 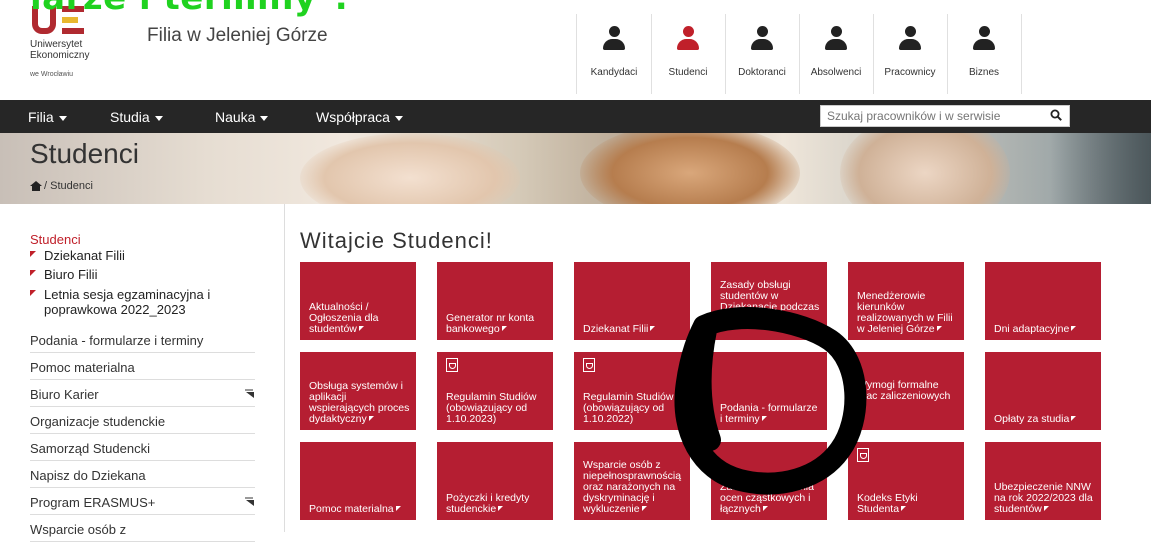 I want to click on audience-studenci: Studenci, so click(x=688, y=54).